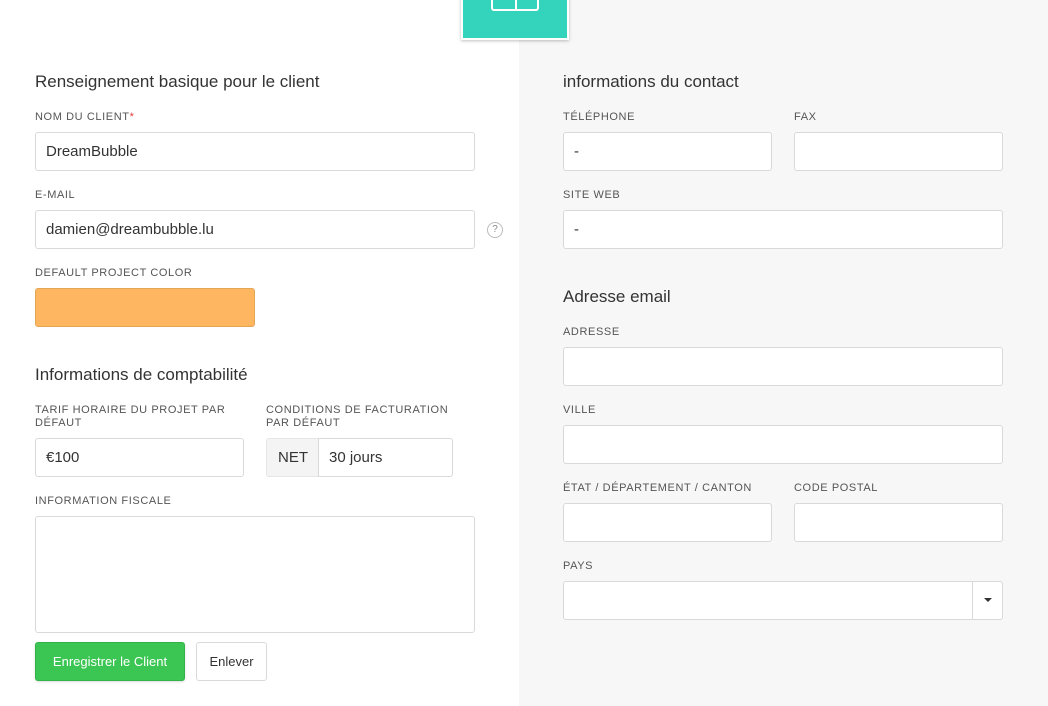 The image size is (1048, 706). I want to click on zip-label: CODE POSTAL, so click(836, 488).